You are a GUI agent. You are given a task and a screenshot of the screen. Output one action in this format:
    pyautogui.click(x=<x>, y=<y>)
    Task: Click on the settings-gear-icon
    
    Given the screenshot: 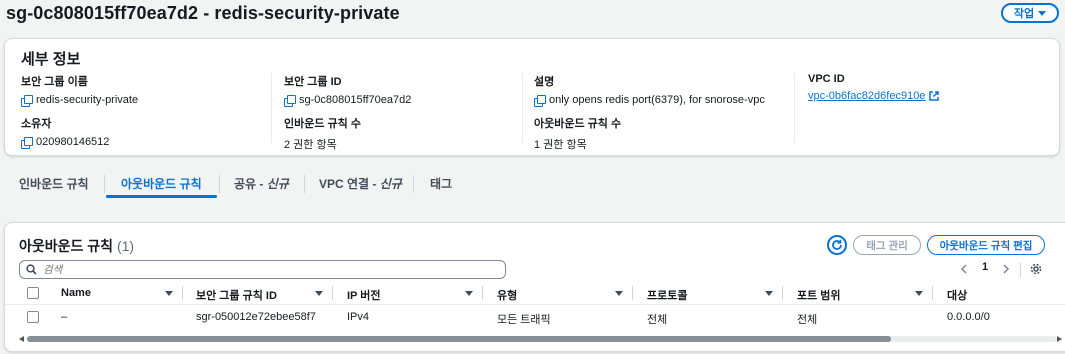 What is the action you would take?
    pyautogui.click(x=1036, y=269)
    